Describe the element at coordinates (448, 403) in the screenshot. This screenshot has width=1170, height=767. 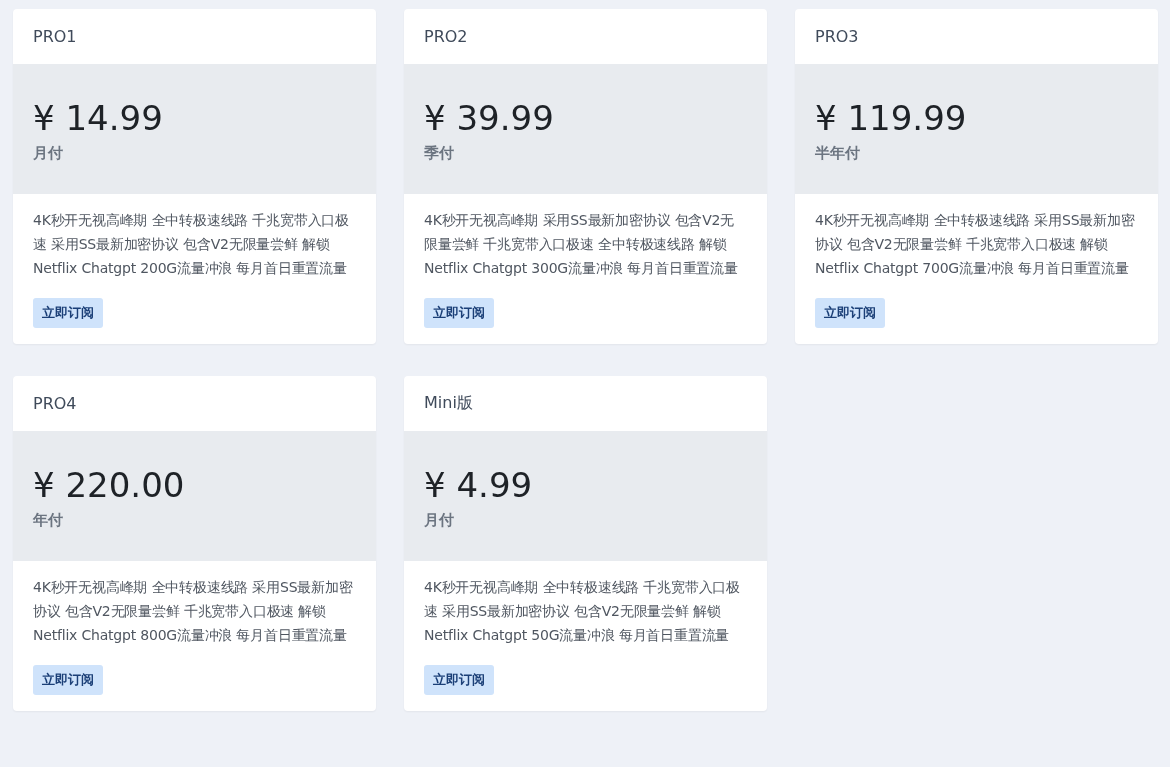
I see `plan-name: Mini版` at that location.